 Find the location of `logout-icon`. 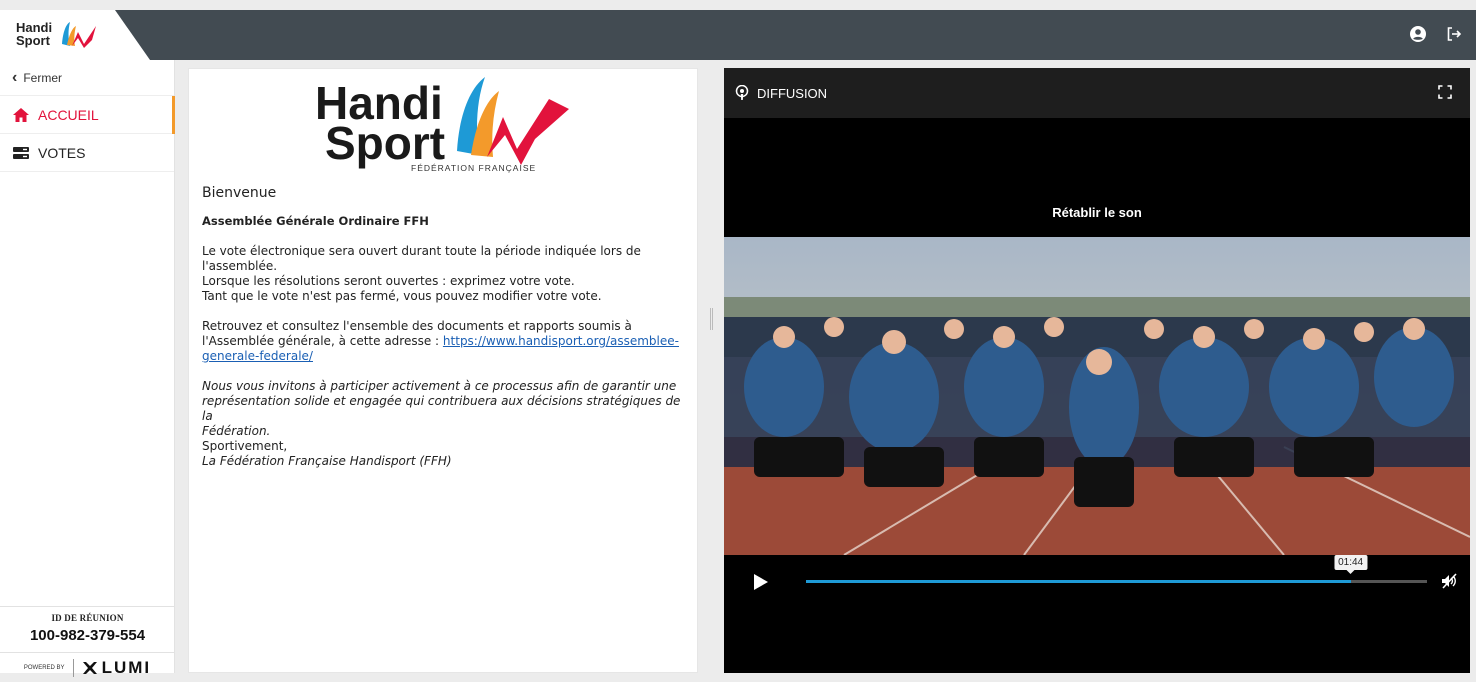

logout-icon is located at coordinates (1454, 34).